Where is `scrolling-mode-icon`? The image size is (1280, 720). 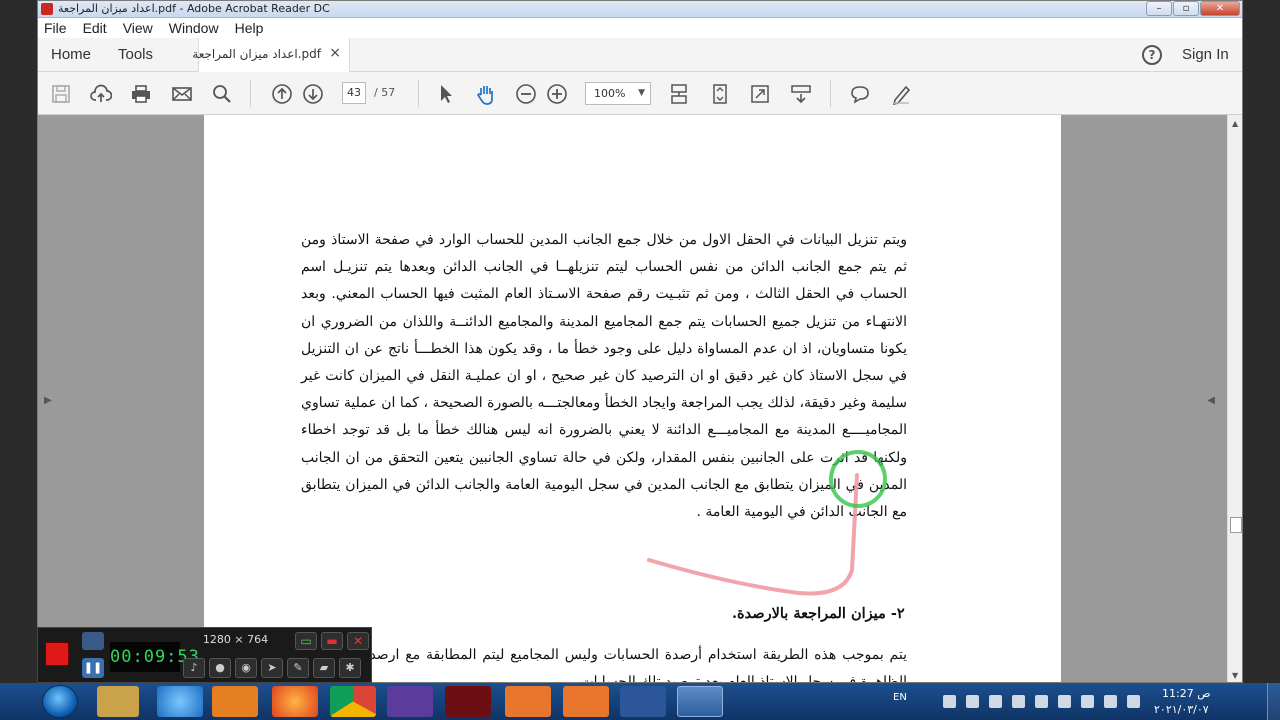 scrolling-mode-icon is located at coordinates (679, 94).